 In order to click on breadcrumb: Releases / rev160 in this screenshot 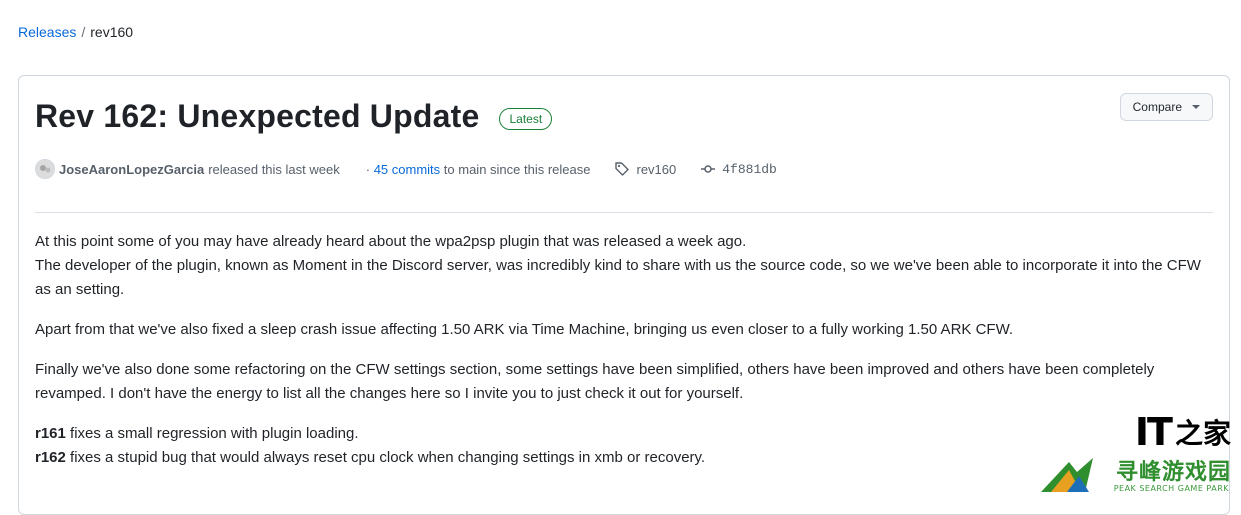, I will do `click(75, 32)`.